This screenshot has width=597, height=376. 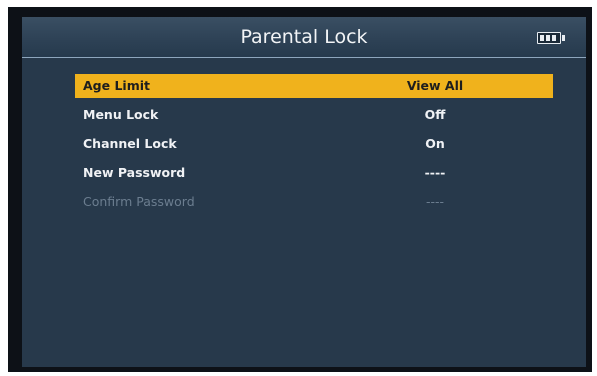 I want to click on menu-item-channel-lock: Channel Lock On, so click(x=314, y=144).